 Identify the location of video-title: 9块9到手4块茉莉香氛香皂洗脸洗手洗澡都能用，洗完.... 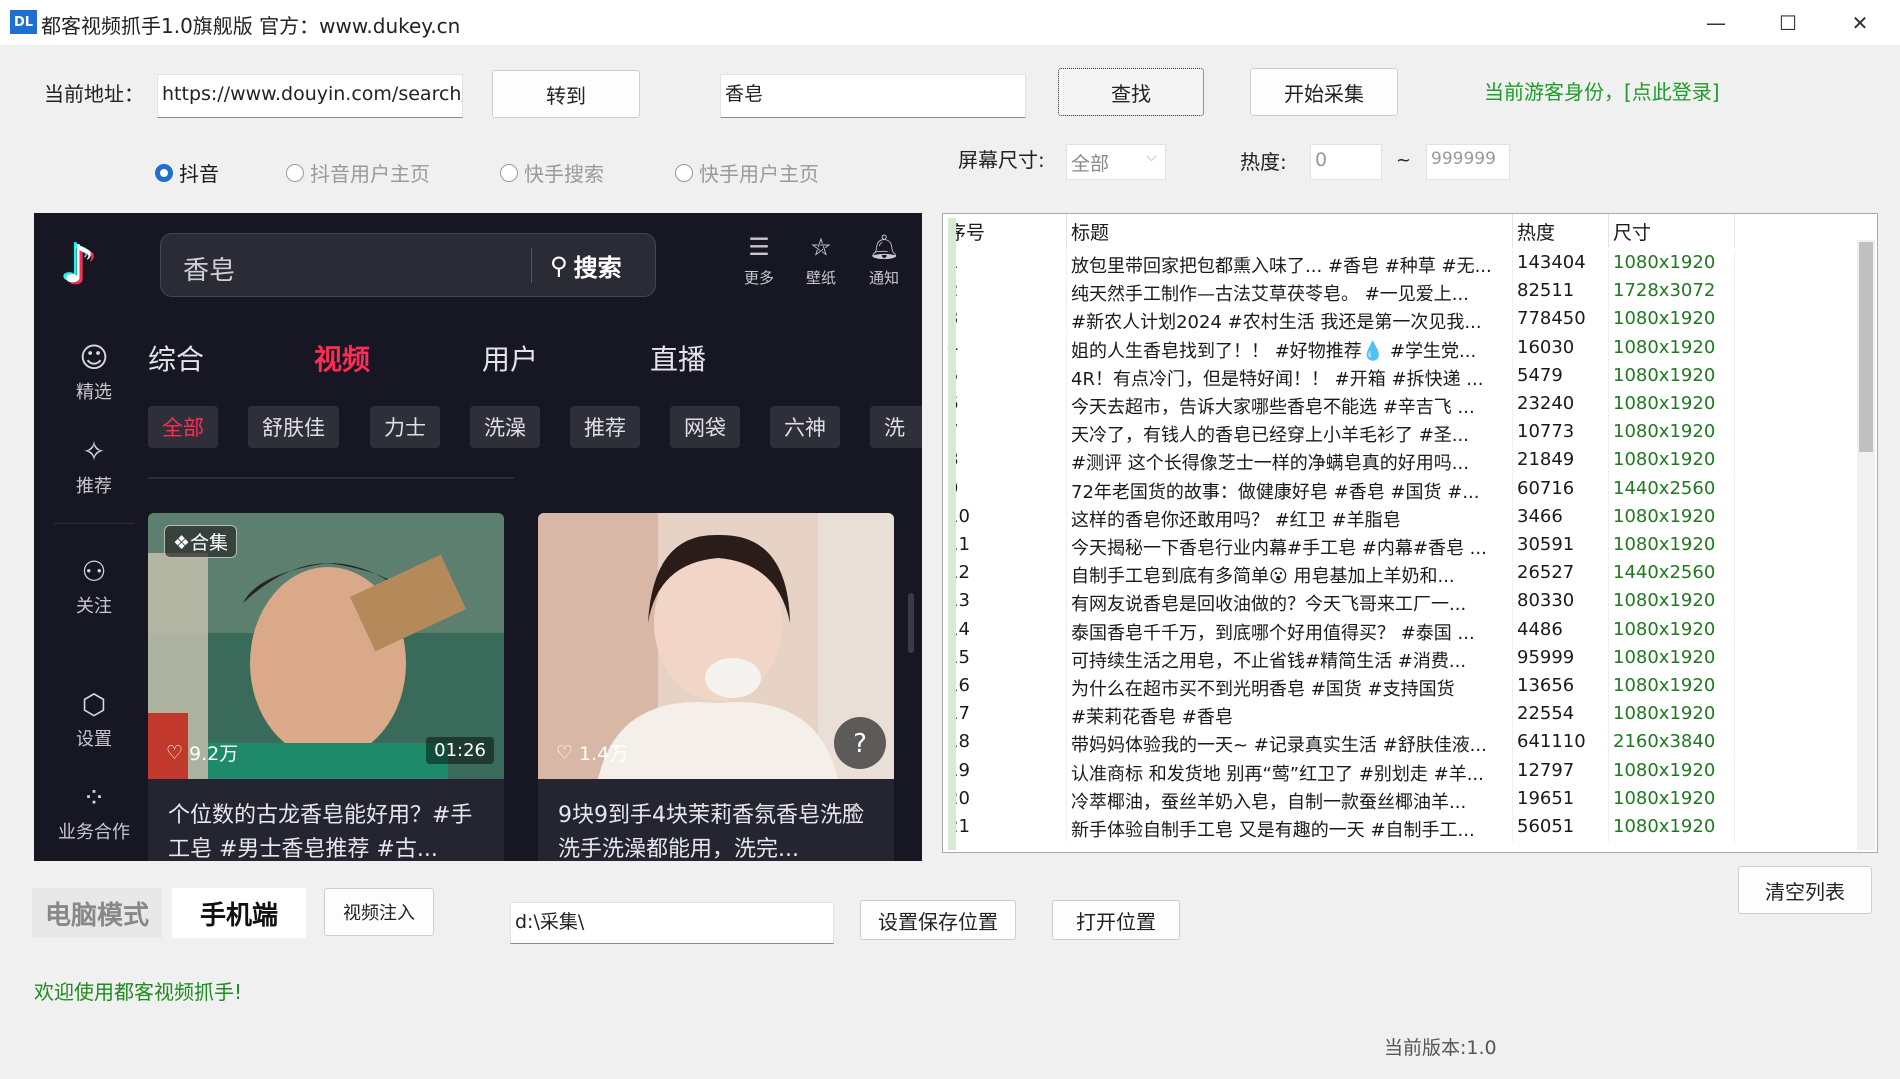
(718, 830).